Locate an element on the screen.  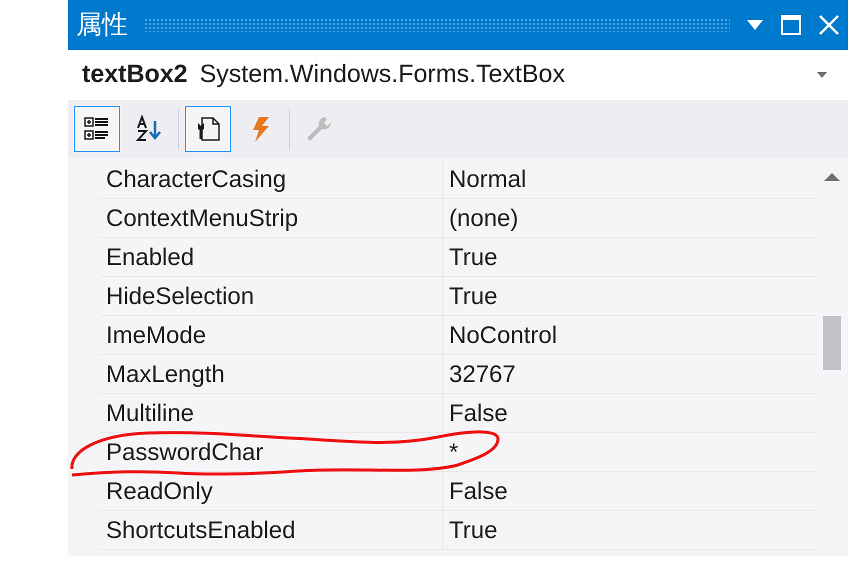
properties-button is located at coordinates (208, 129).